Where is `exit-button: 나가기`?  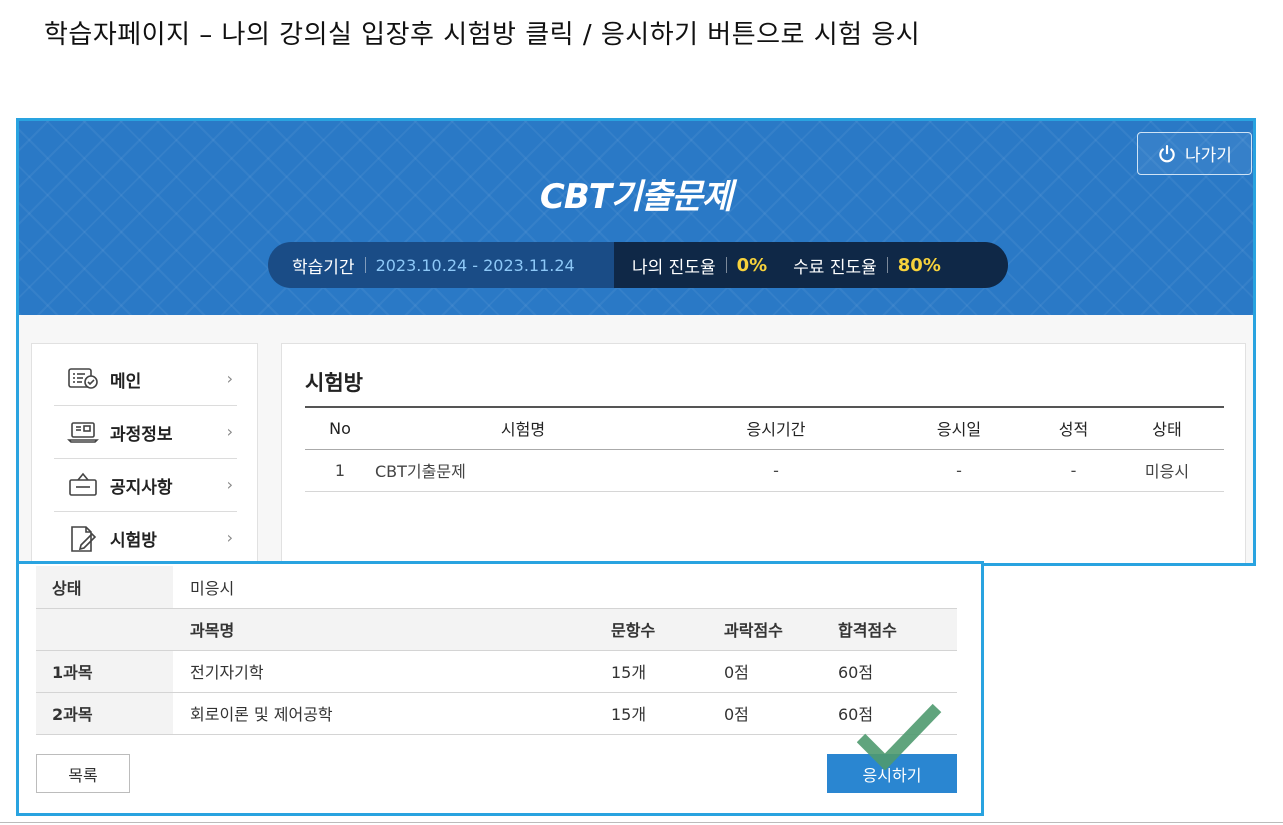
exit-button: 나가기 is located at coordinates (1194, 153).